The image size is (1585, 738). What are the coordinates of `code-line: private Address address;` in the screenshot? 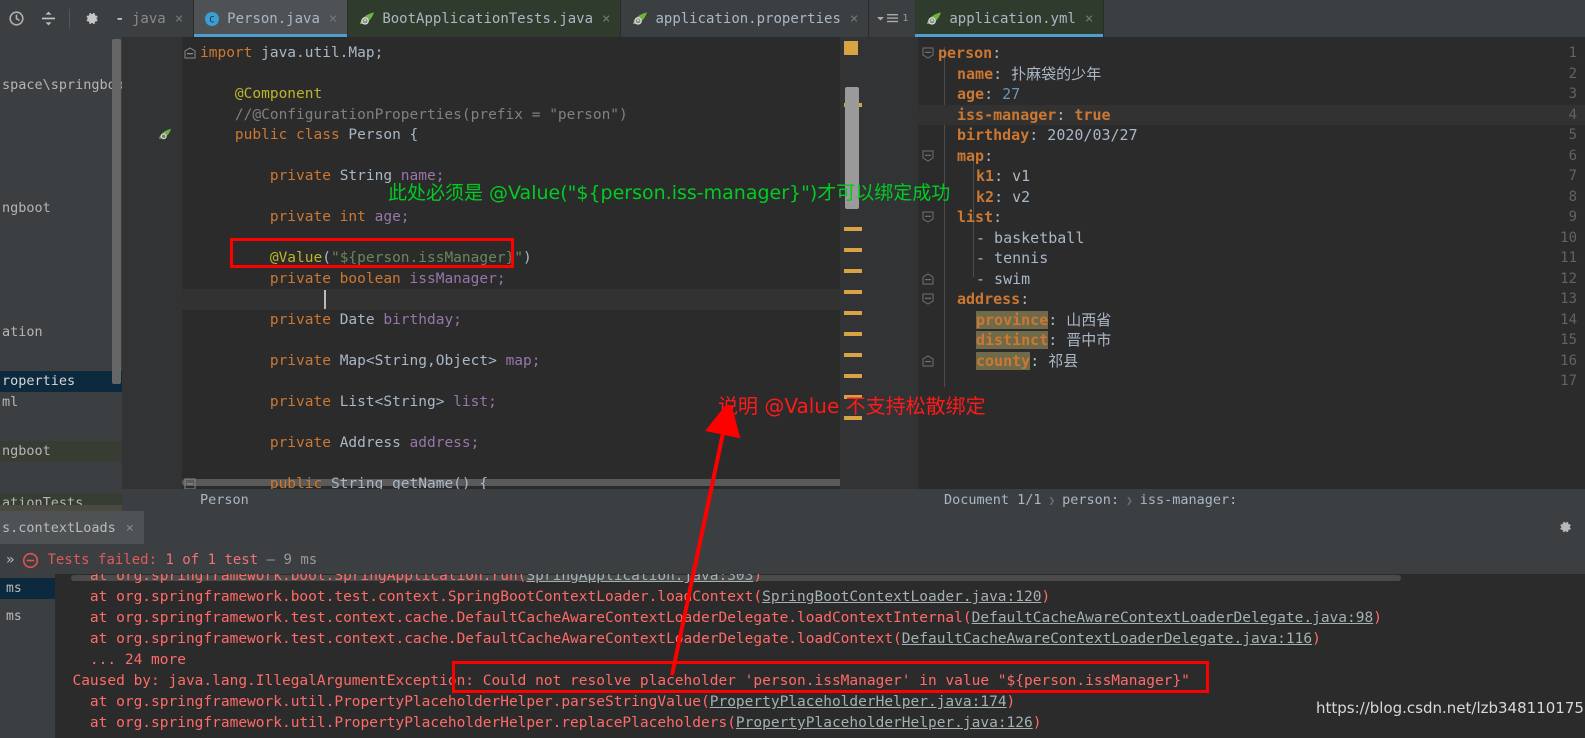 It's located at (340, 443).